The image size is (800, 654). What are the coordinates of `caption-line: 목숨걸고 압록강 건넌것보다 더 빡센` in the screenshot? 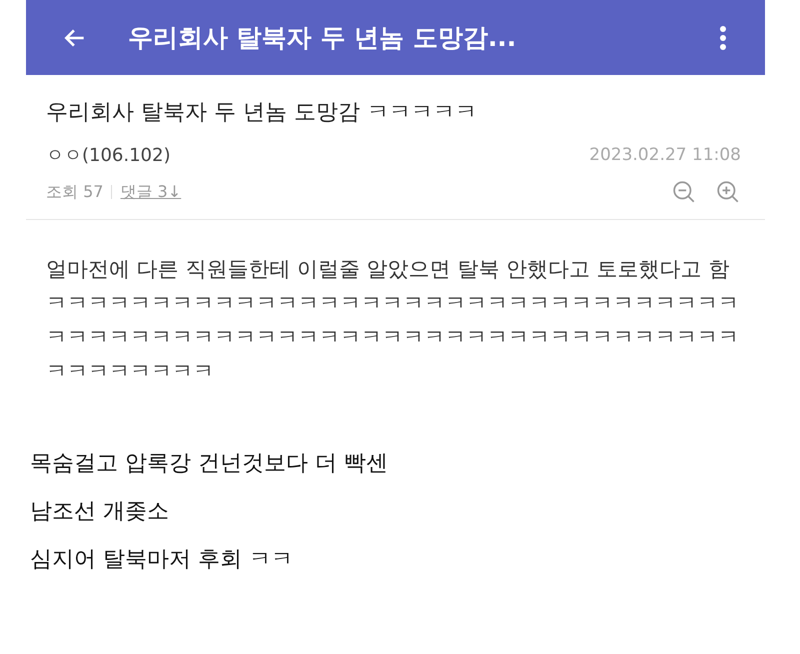 It's located at (209, 464).